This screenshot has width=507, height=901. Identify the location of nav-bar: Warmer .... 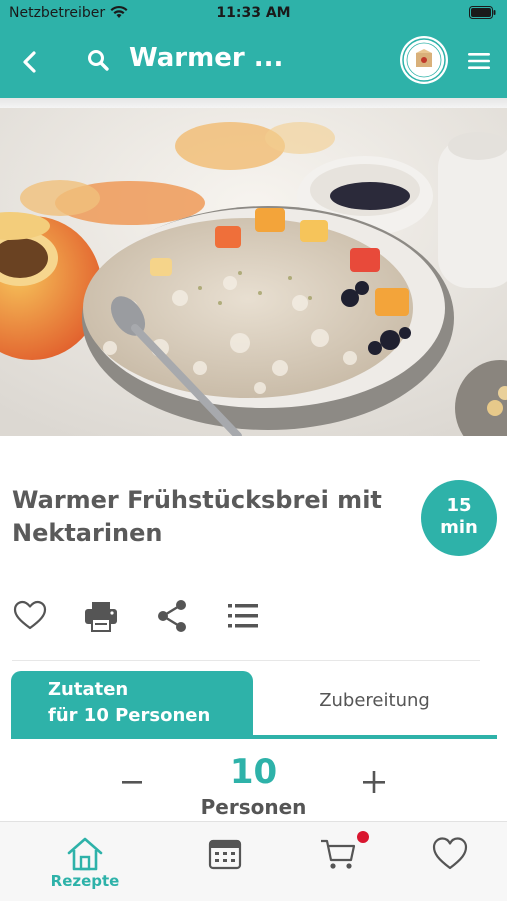
(253, 62).